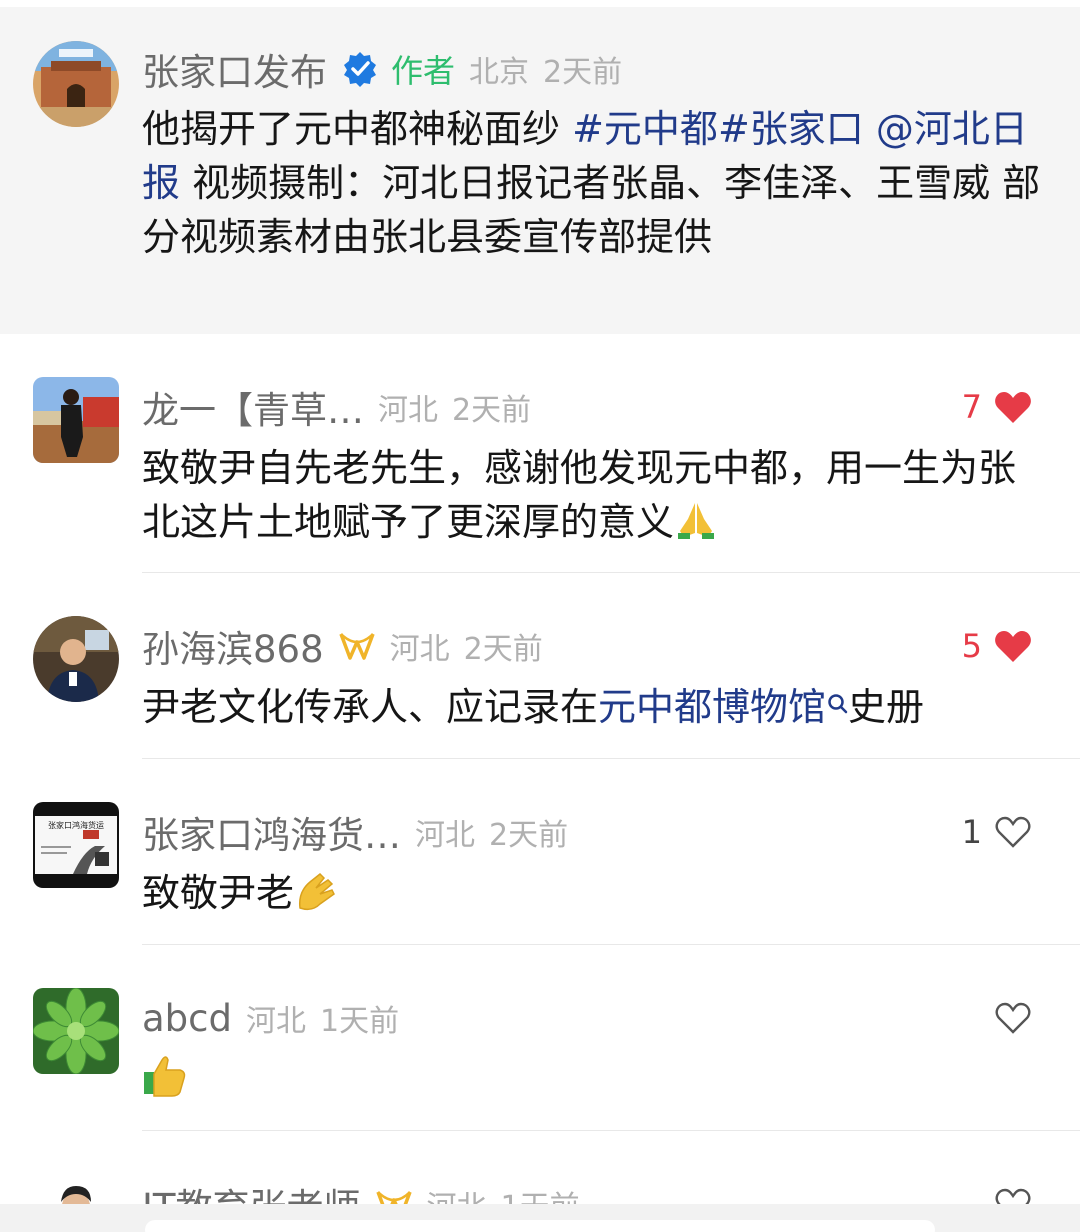 The width and height of the screenshot is (1080, 1232). I want to click on comment-meta: 龙一【青草… 河北 2天前, so click(336, 407).